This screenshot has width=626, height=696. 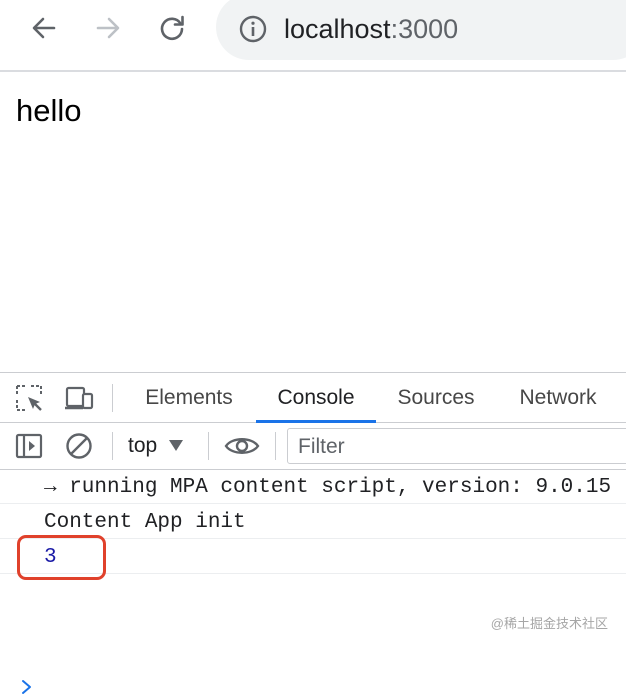 I want to click on filter-box, so click(x=456, y=446).